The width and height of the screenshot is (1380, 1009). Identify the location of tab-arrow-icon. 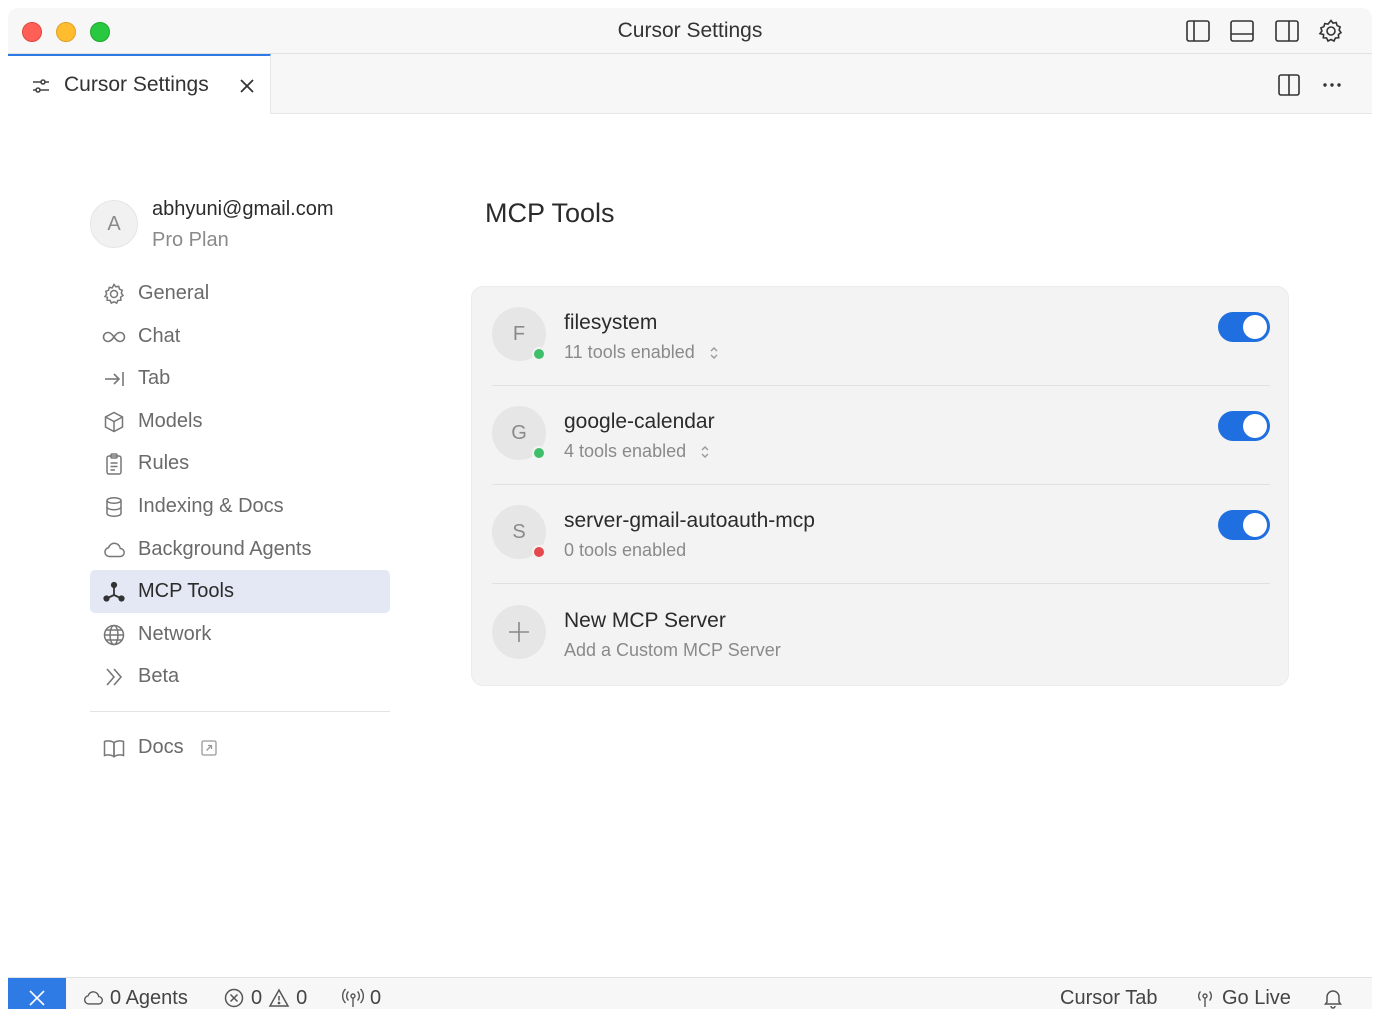
(114, 379).